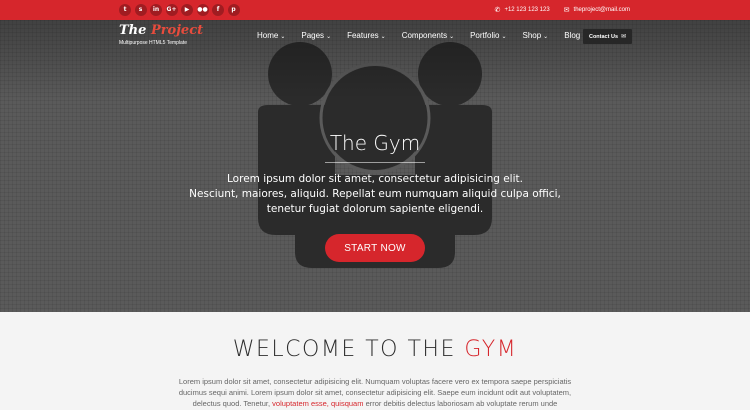 The image size is (750, 410). I want to click on welcome-inline-link: voluptatem esse, quisquam, so click(317, 403).